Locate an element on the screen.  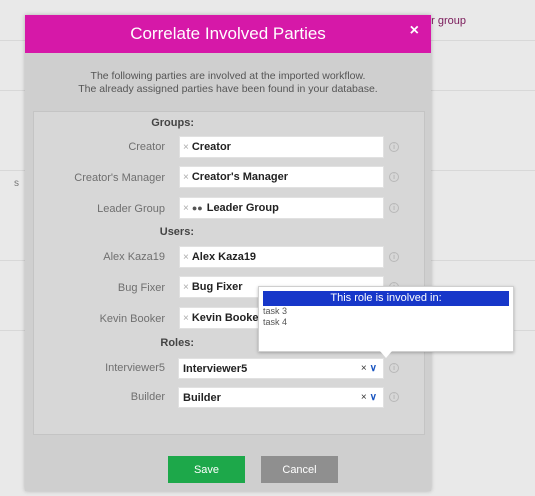
party-select: × Creator's Manager is located at coordinates (281, 177).